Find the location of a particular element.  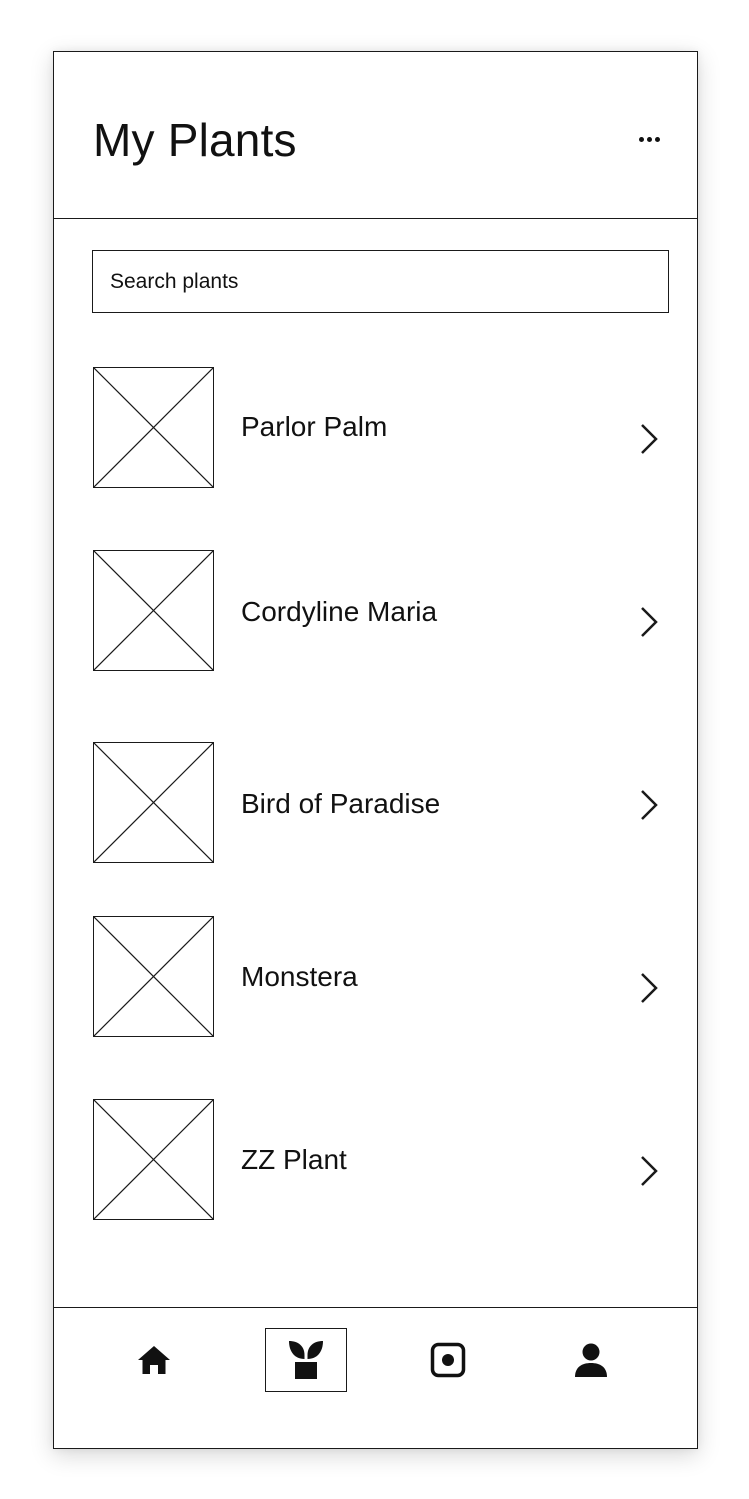

plant-name: Parlor Palm is located at coordinates (314, 426).